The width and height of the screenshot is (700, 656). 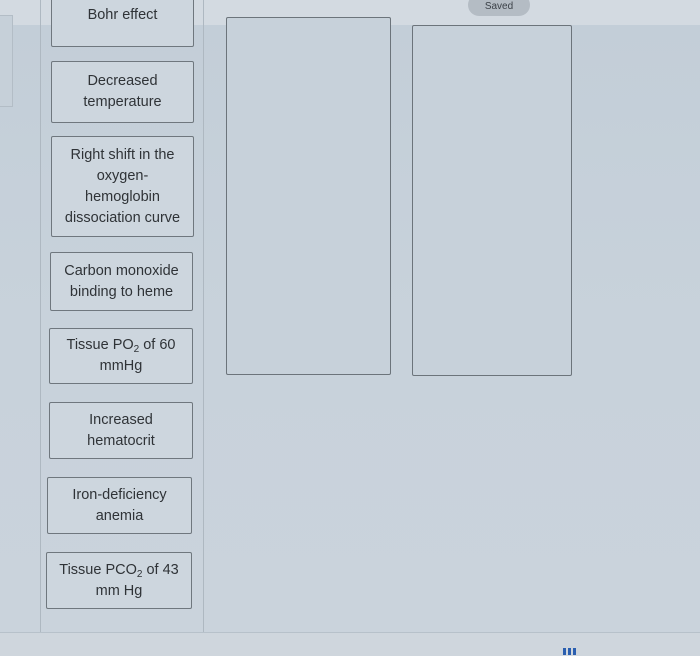 I want to click on tile-label: Tissue PCO2 of 43 mm Hg, so click(x=119, y=581).